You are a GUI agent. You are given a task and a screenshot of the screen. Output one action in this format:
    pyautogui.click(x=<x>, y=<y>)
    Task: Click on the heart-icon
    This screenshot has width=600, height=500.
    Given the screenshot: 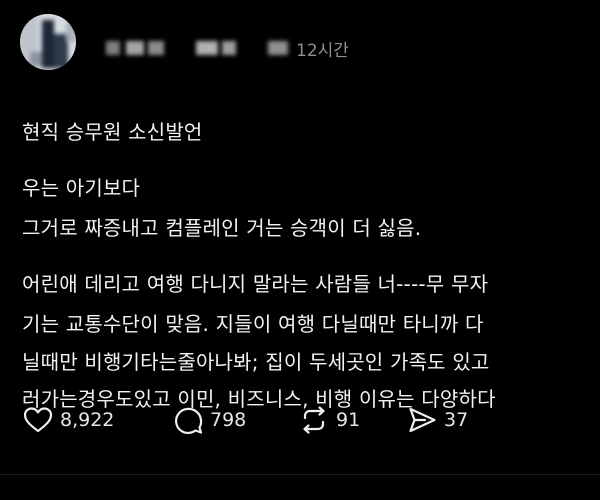 What is the action you would take?
    pyautogui.click(x=38, y=420)
    